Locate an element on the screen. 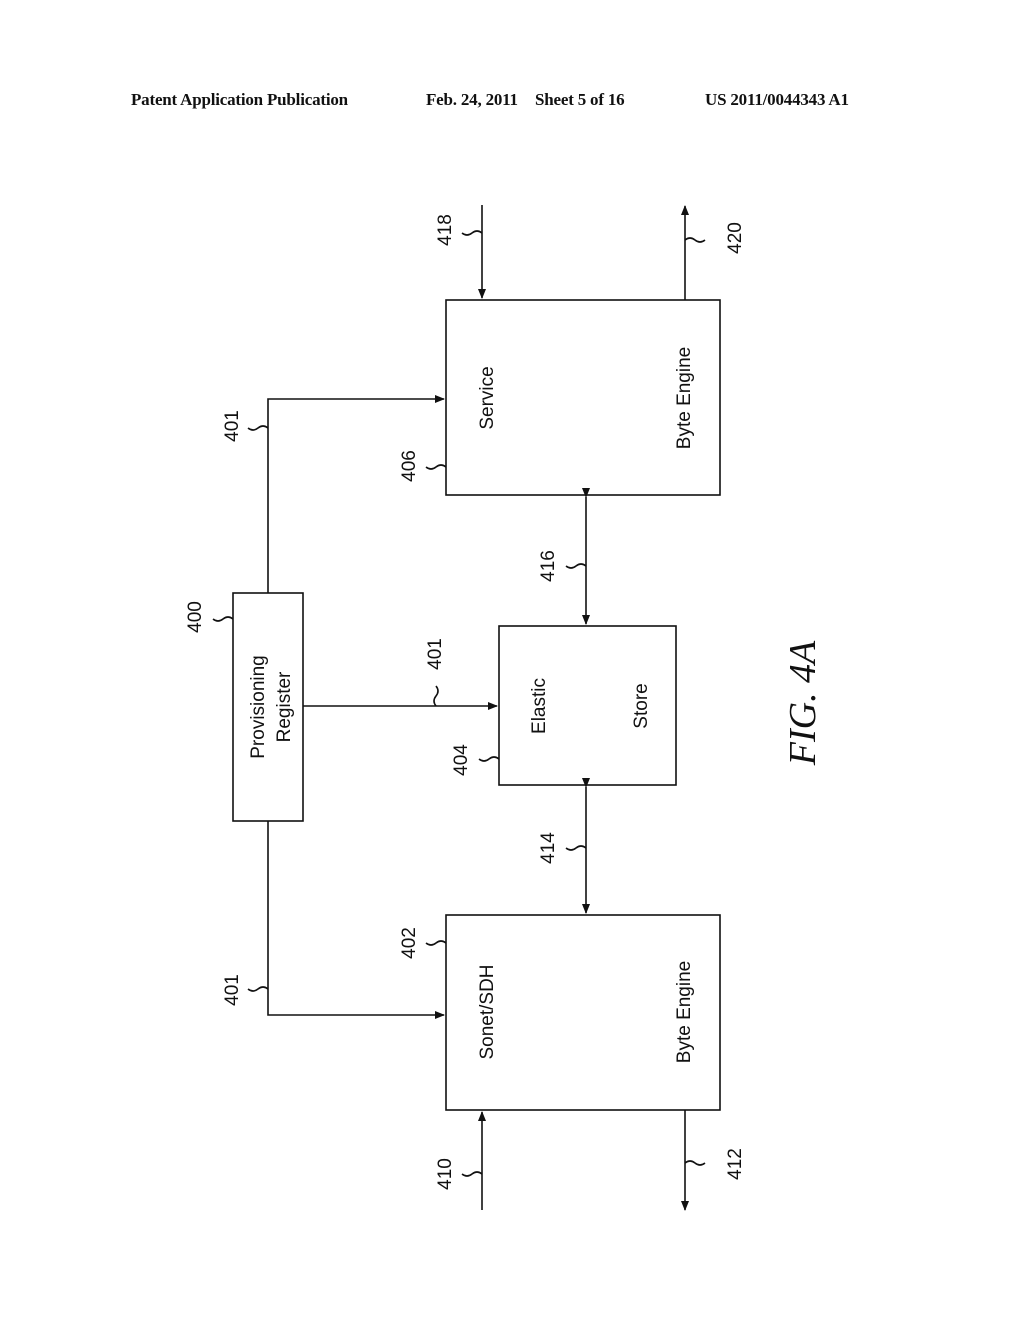  ref-406: 406 is located at coordinates (409, 466).